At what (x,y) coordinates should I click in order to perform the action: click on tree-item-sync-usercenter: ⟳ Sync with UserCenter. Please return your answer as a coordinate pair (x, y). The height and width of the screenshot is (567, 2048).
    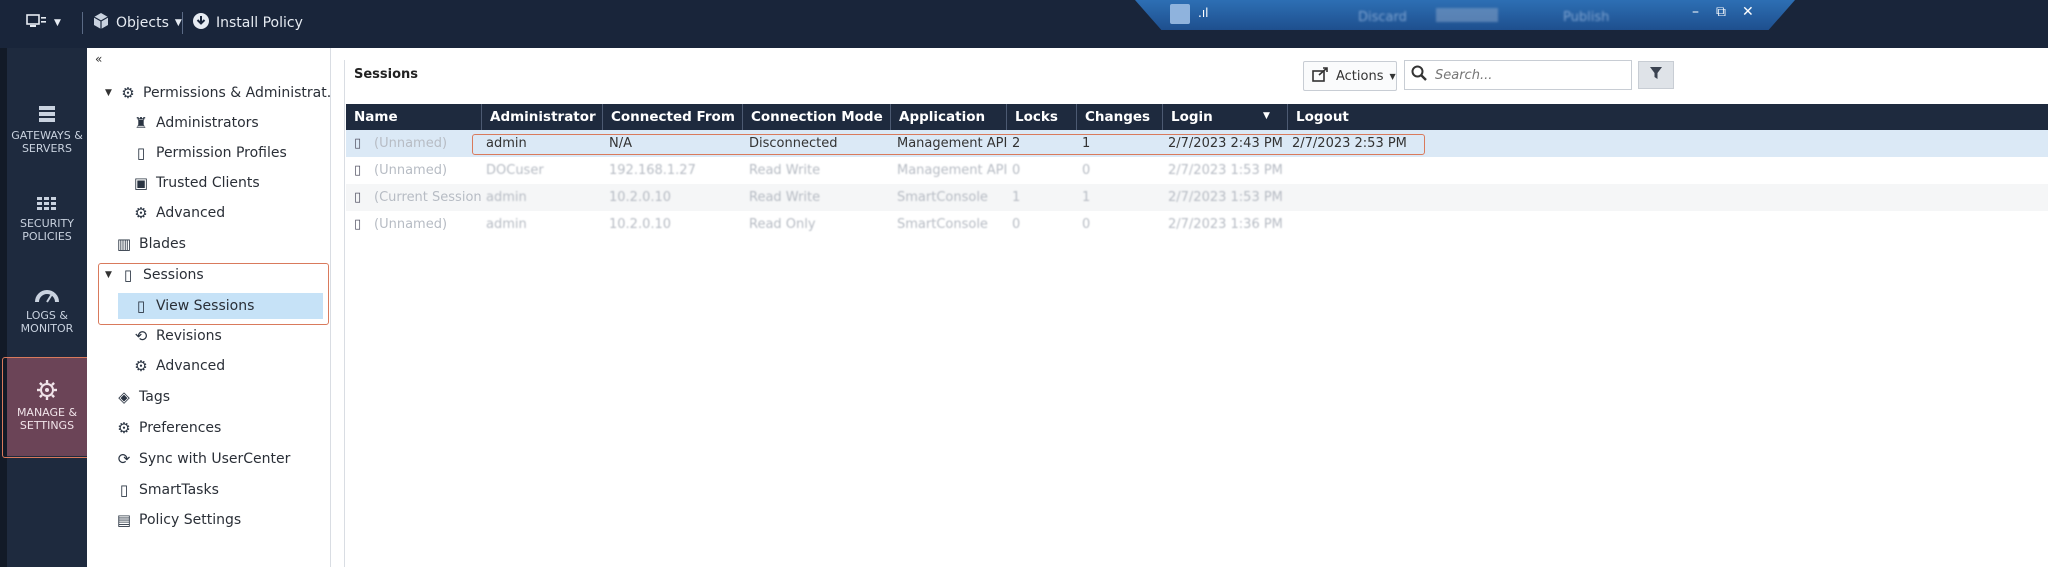
    Looking at the image, I should click on (203, 459).